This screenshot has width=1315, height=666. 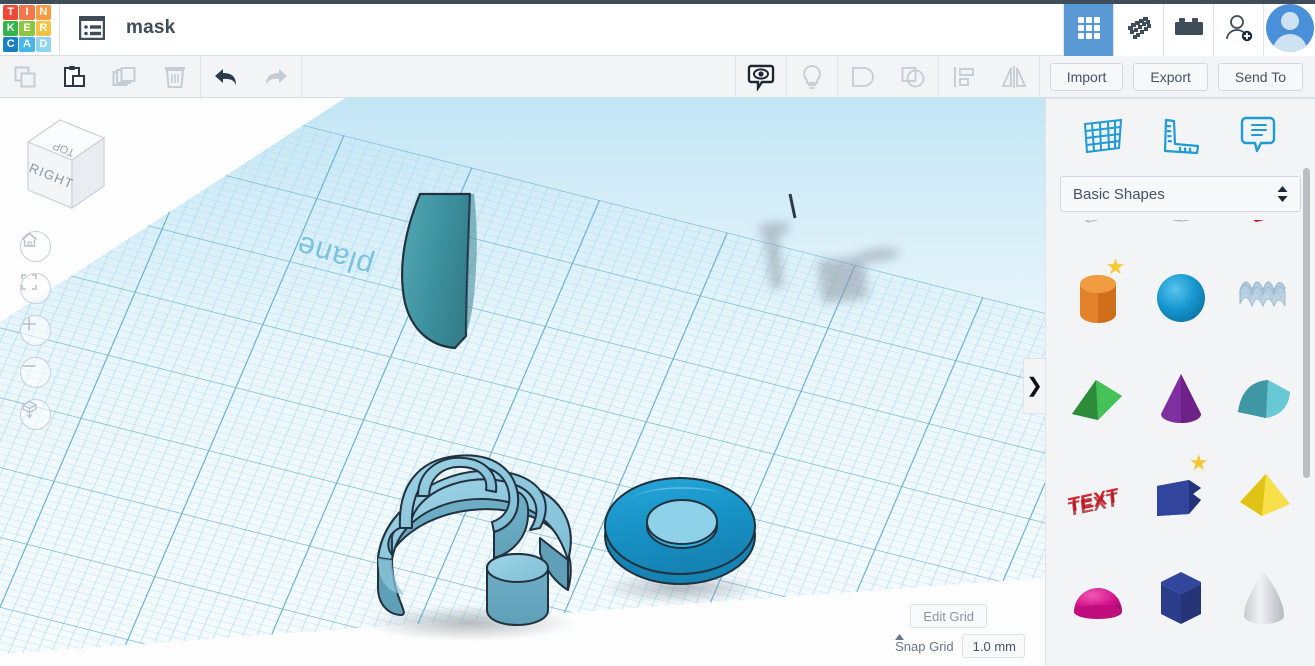 I want to click on add-user-icon, so click(x=1238, y=28).